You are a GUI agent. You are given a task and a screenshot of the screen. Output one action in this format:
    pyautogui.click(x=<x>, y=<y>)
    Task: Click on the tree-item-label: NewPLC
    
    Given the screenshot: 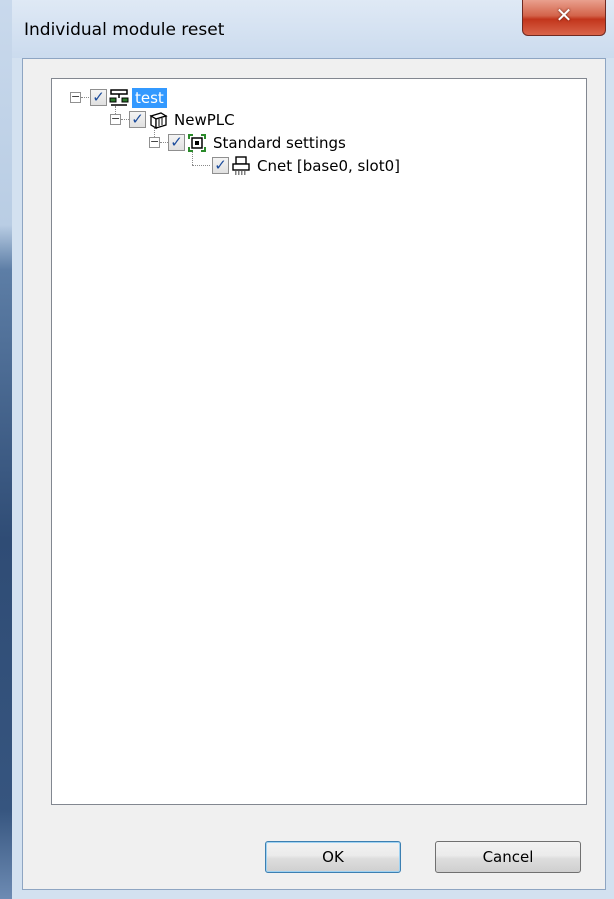 What is the action you would take?
    pyautogui.click(x=204, y=120)
    